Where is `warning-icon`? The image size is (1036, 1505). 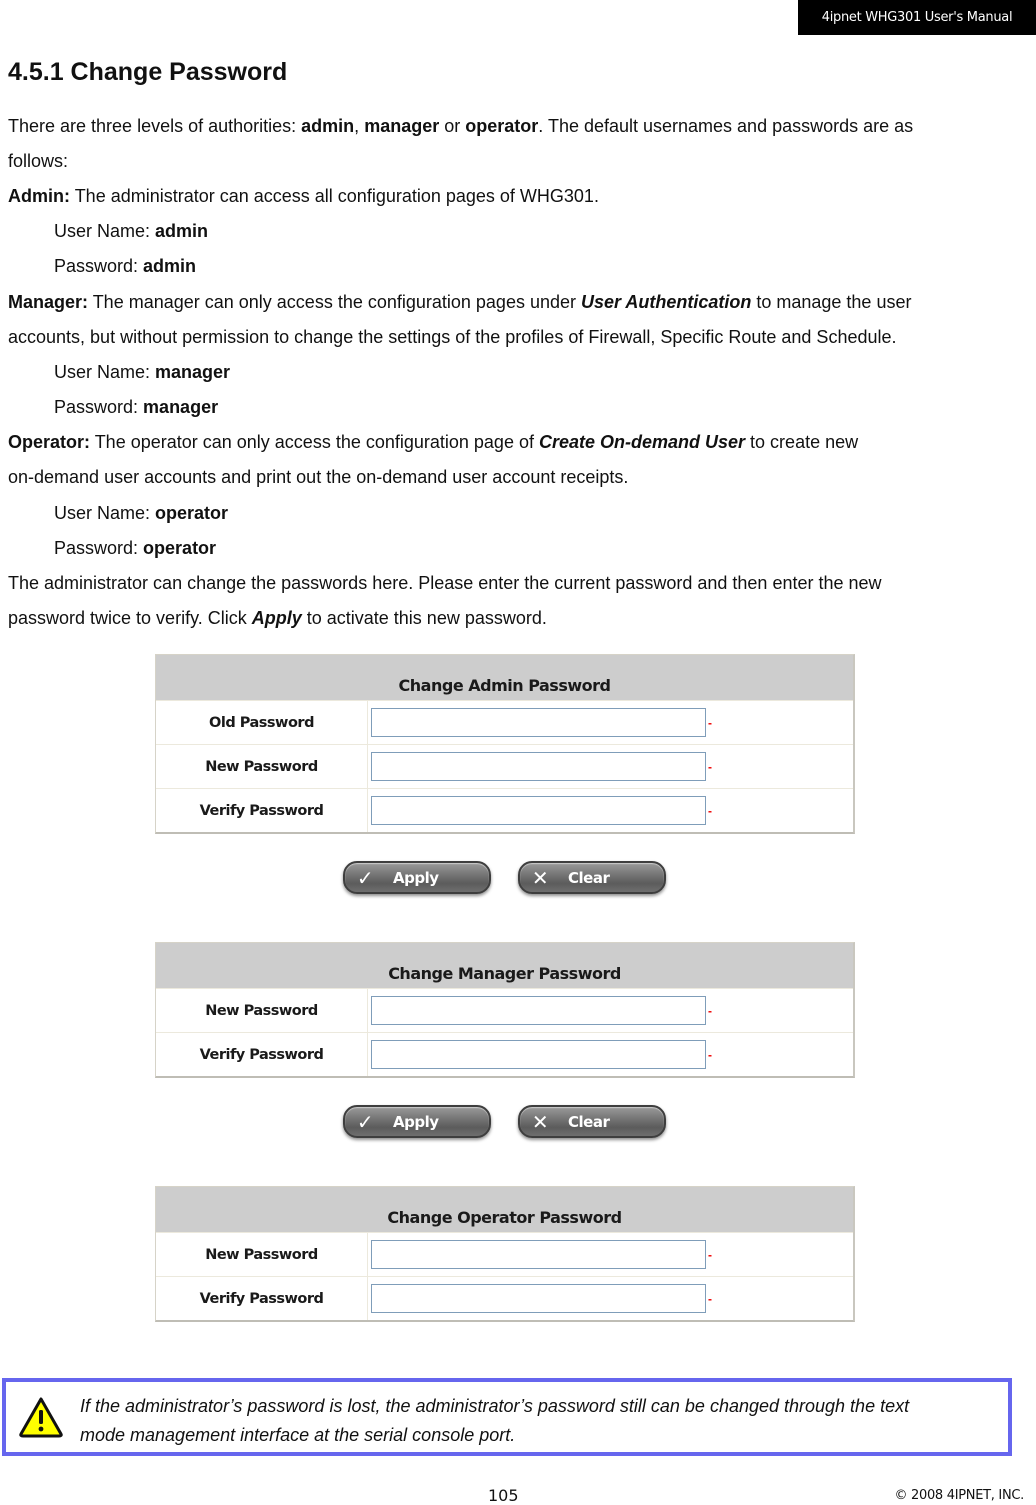
warning-icon is located at coordinates (41, 1417).